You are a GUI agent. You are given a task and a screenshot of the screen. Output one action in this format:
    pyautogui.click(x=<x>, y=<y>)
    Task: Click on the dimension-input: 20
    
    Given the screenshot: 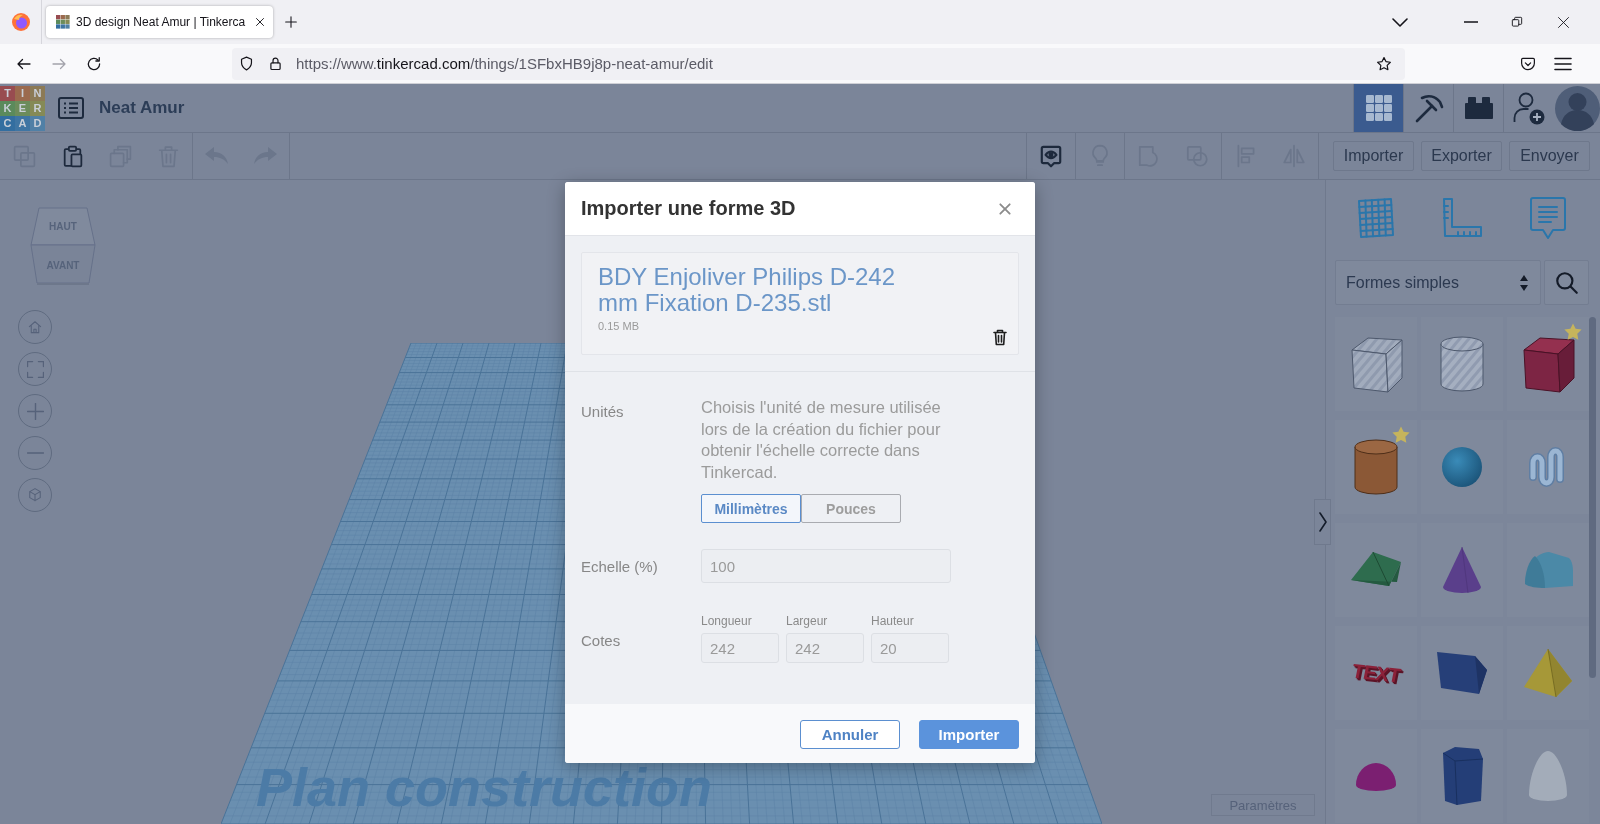 What is the action you would take?
    pyautogui.click(x=910, y=648)
    